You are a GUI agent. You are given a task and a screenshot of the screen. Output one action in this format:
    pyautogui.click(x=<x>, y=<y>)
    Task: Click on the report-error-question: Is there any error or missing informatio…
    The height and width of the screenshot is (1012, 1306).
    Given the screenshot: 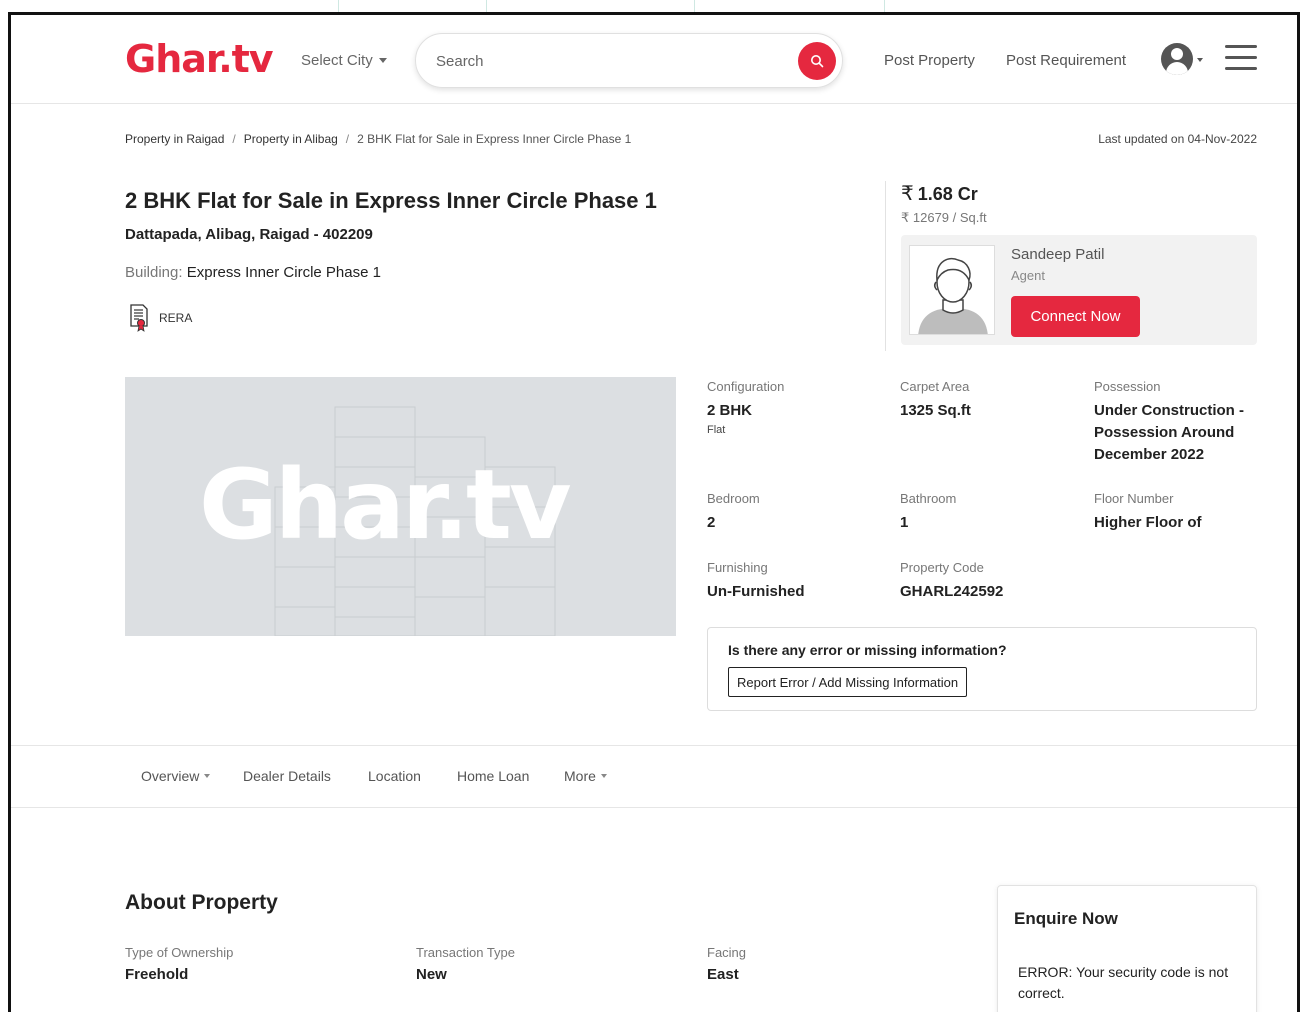 What is the action you would take?
    pyautogui.click(x=867, y=650)
    